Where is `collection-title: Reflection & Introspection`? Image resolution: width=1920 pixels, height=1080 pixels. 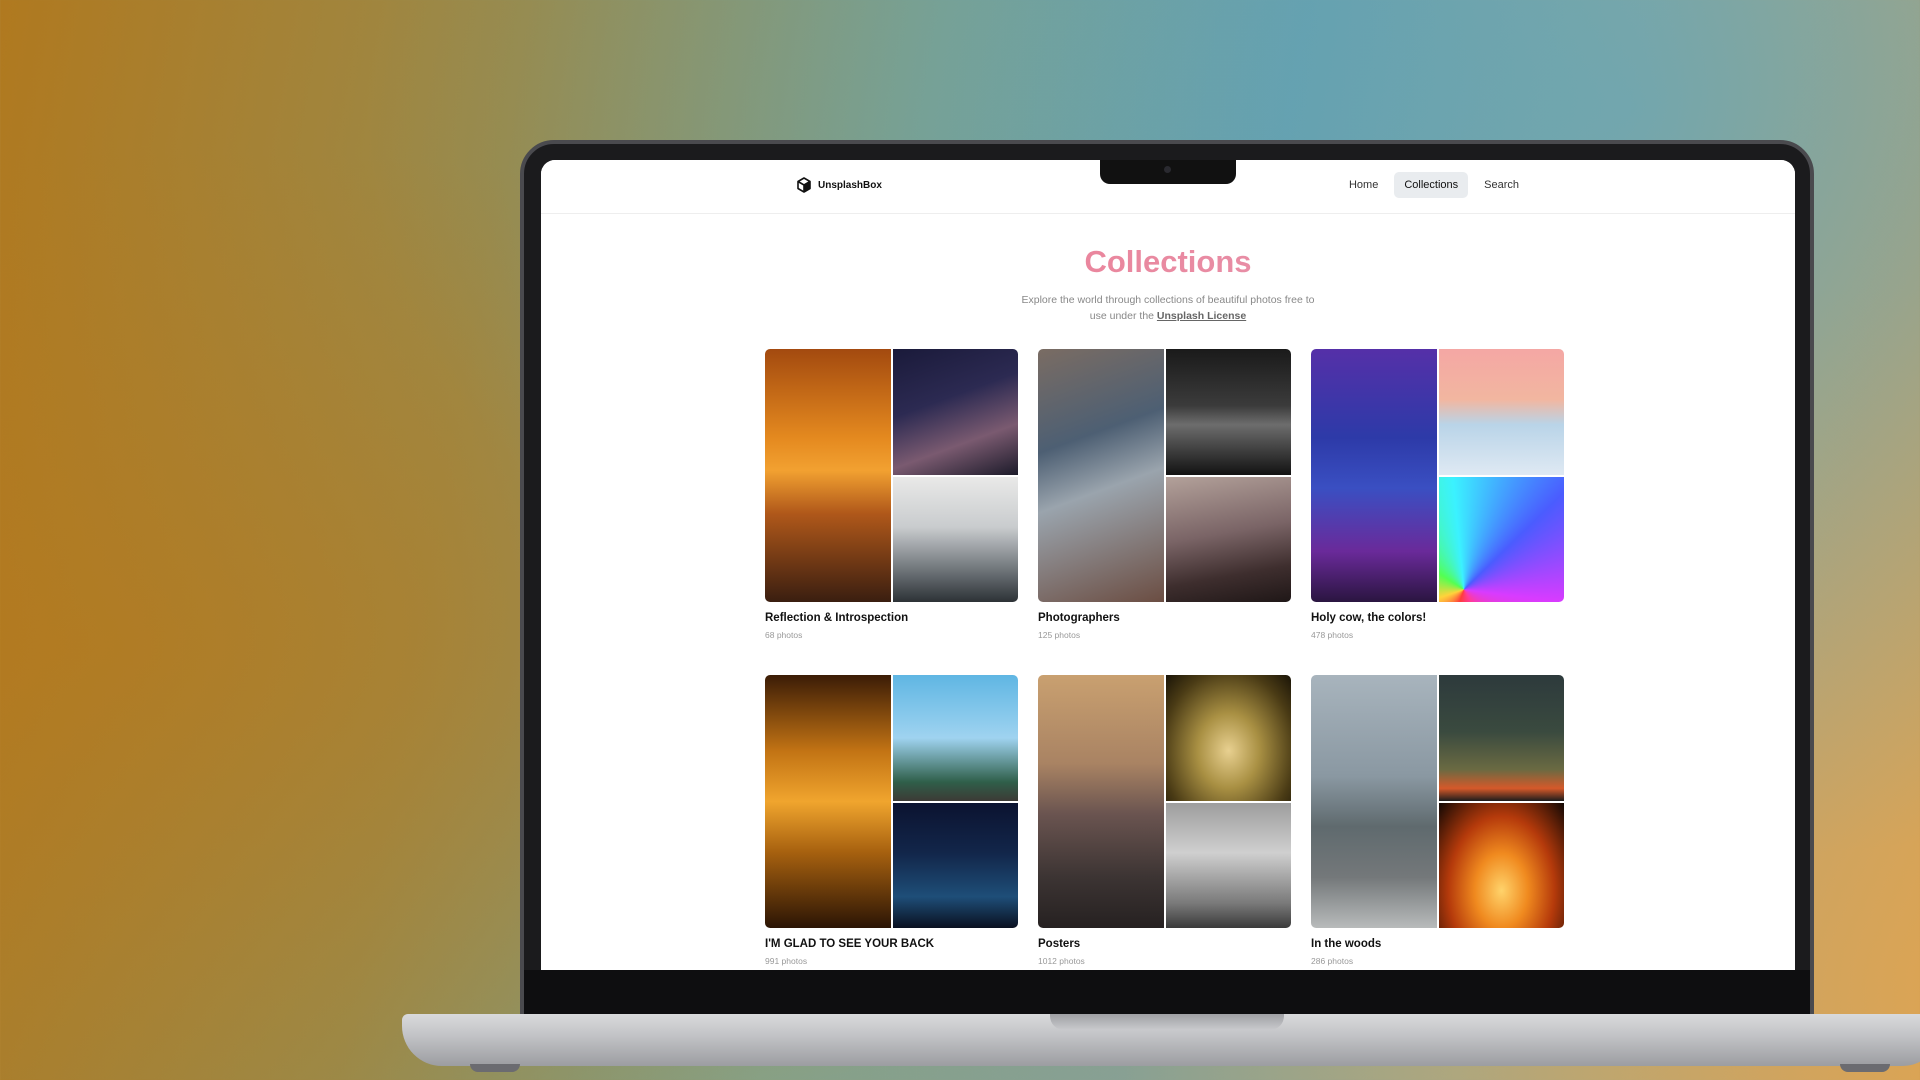
collection-title: Reflection & Introspection is located at coordinates (891, 618).